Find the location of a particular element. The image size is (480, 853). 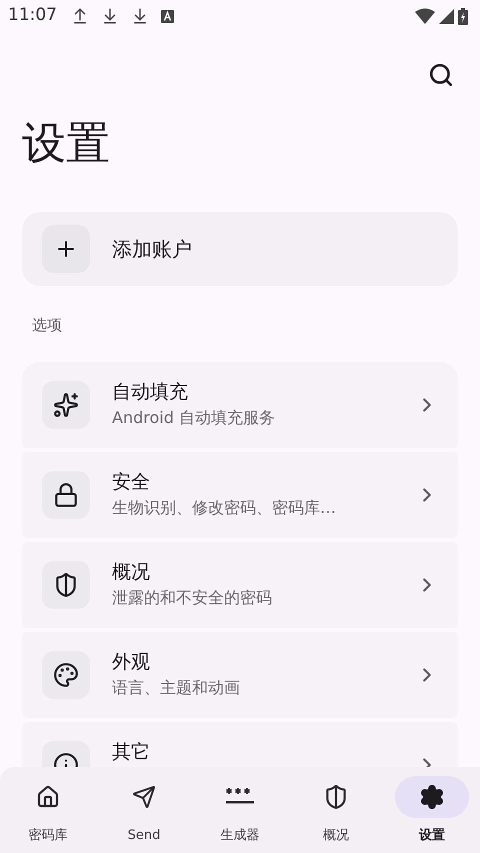

item-title: 外观 is located at coordinates (131, 662).